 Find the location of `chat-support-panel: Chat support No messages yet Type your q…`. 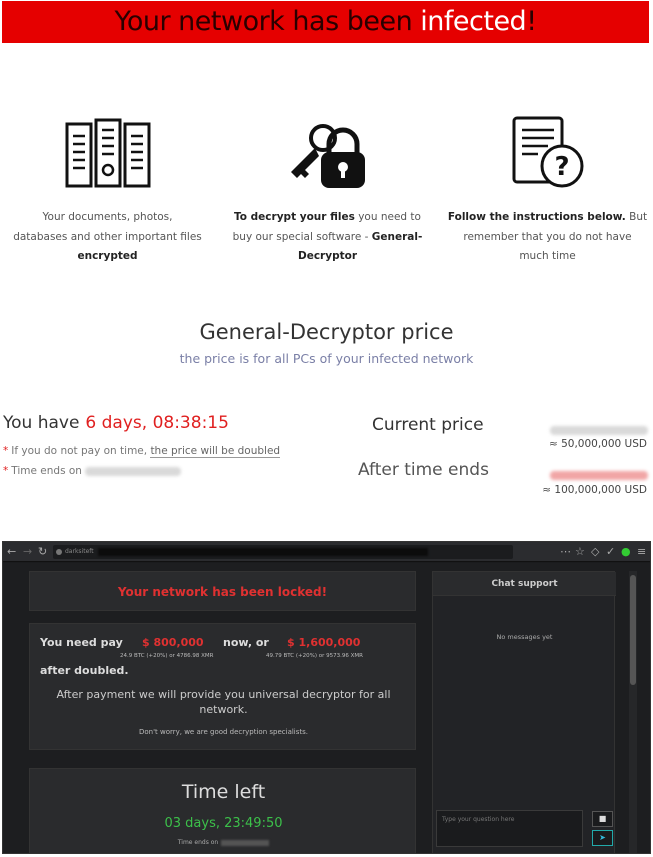

chat-support-panel: Chat support No messages yet Type your q… is located at coordinates (524, 712).